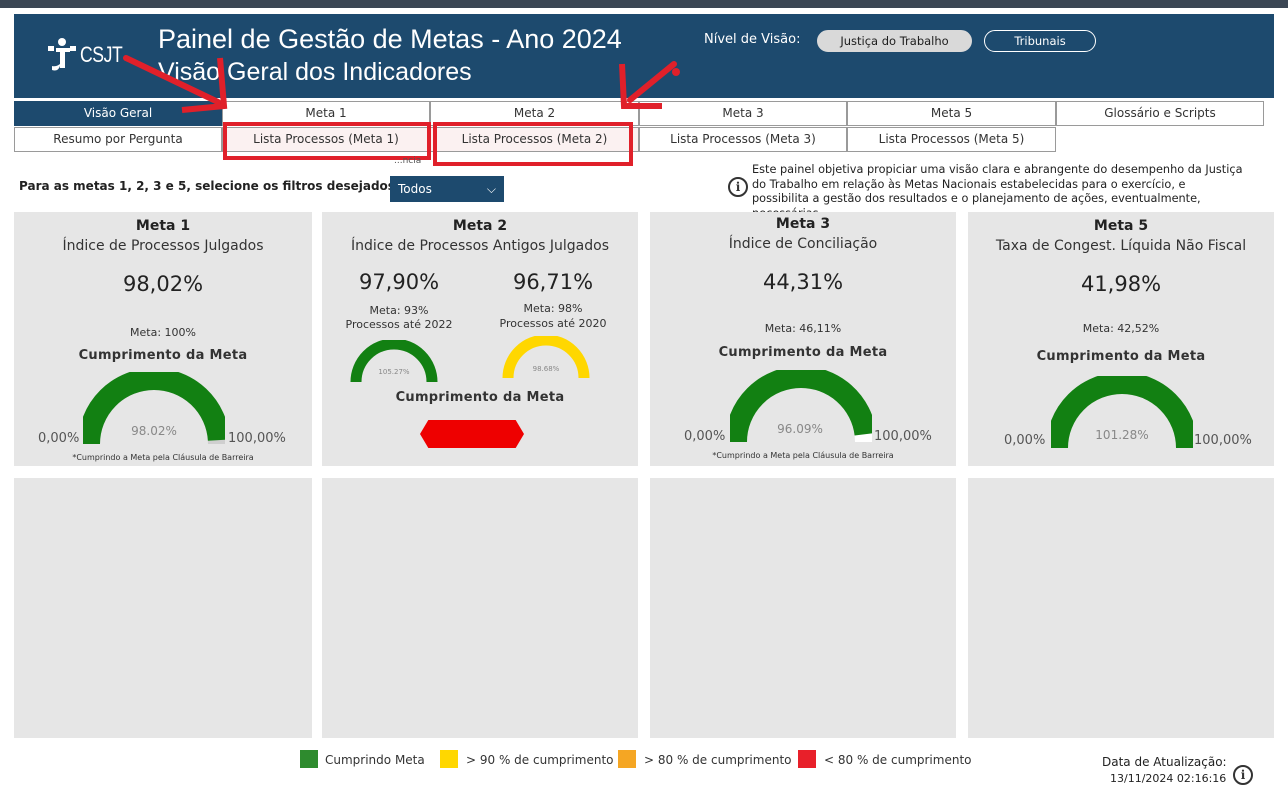 The image size is (1288, 789). Describe the element at coordinates (803, 244) in the screenshot. I see `card-subtitle: Índice de Conciliação` at that location.